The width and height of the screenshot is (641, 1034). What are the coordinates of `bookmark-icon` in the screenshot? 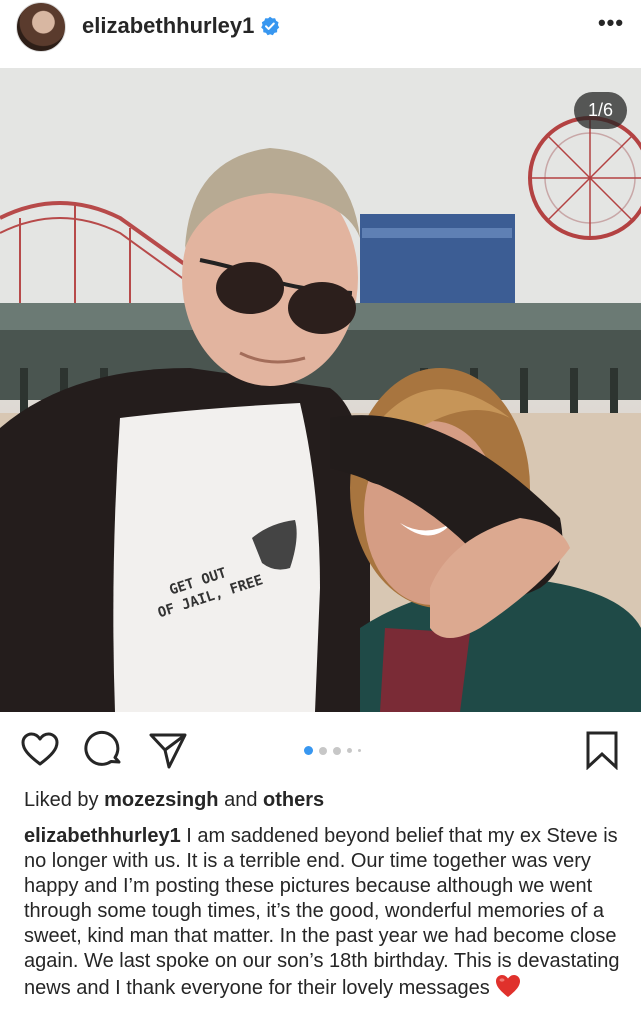 It's located at (602, 750).